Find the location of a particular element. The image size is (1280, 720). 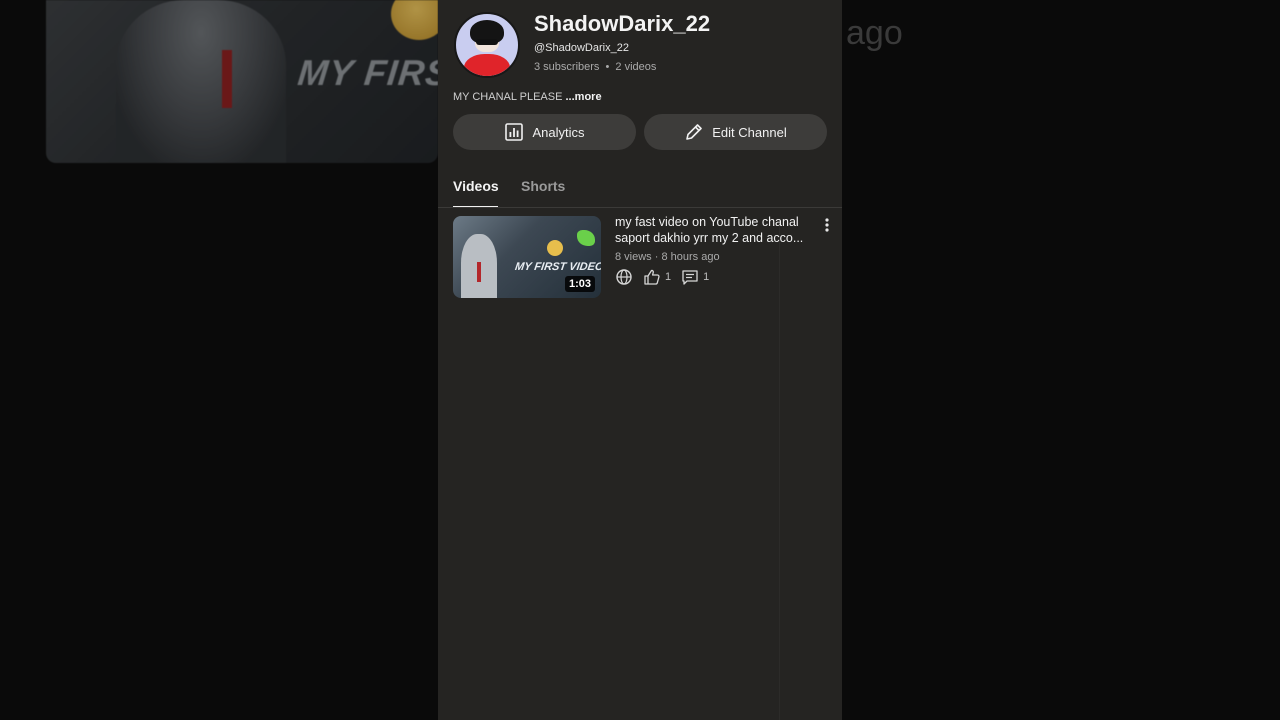

tab-videos: Videos is located at coordinates (476, 186).